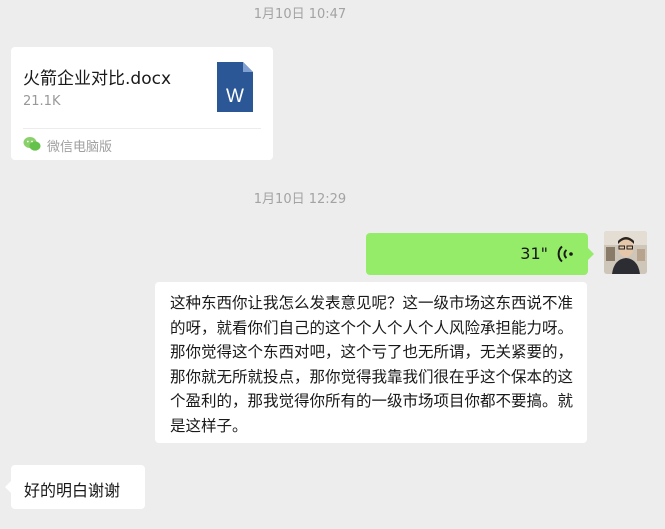 This screenshot has width=665, height=529. Describe the element at coordinates (42, 101) in the screenshot. I see `file-size: 21.1K` at that location.